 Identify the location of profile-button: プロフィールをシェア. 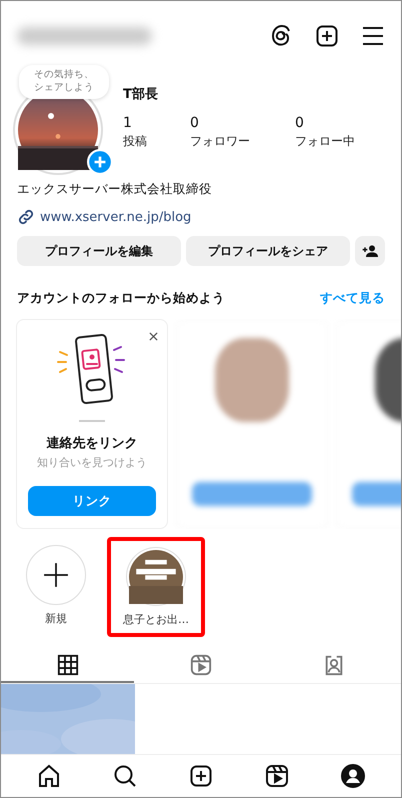
(268, 251).